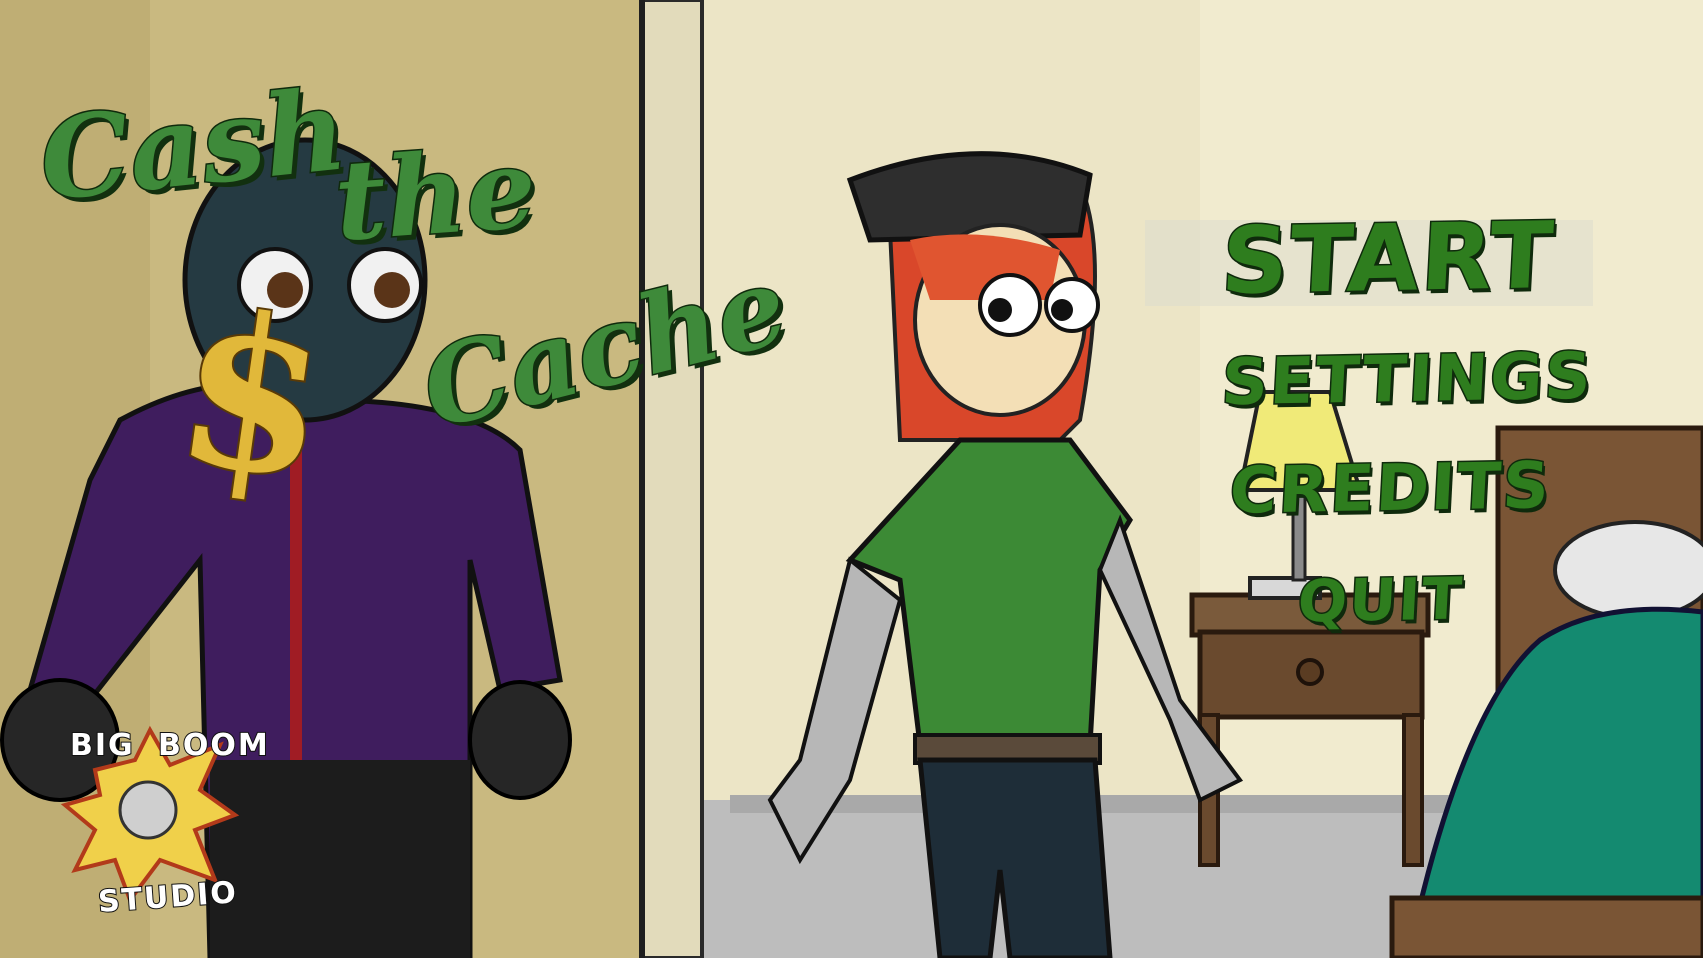 This screenshot has height=958, width=1703. What do you see at coordinates (671, 479) in the screenshot?
I see `door-frame` at bounding box center [671, 479].